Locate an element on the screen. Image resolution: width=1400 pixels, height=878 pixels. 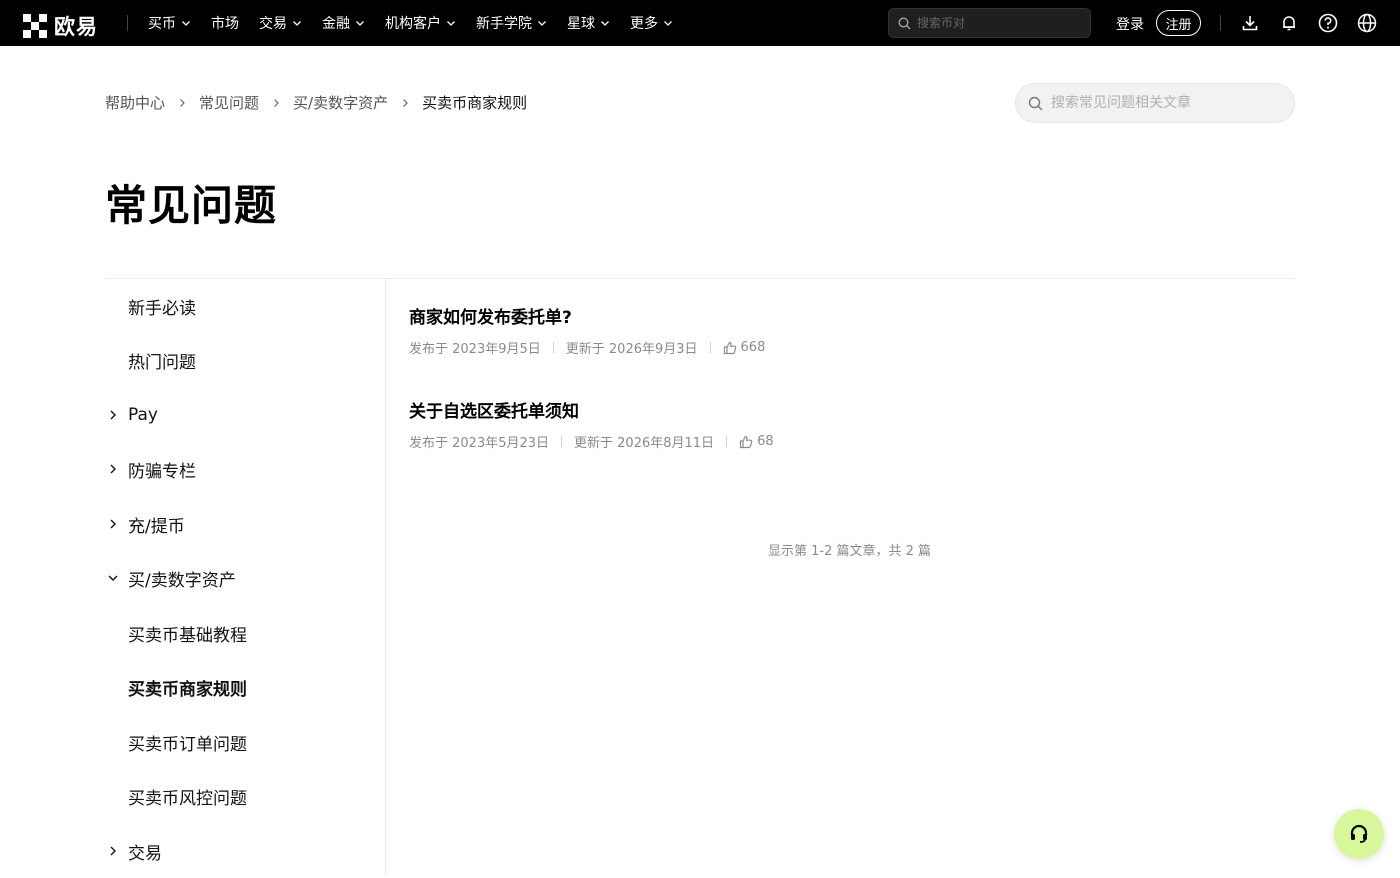
nav-item-institutional: 机构客户 is located at coordinates (420, 23).